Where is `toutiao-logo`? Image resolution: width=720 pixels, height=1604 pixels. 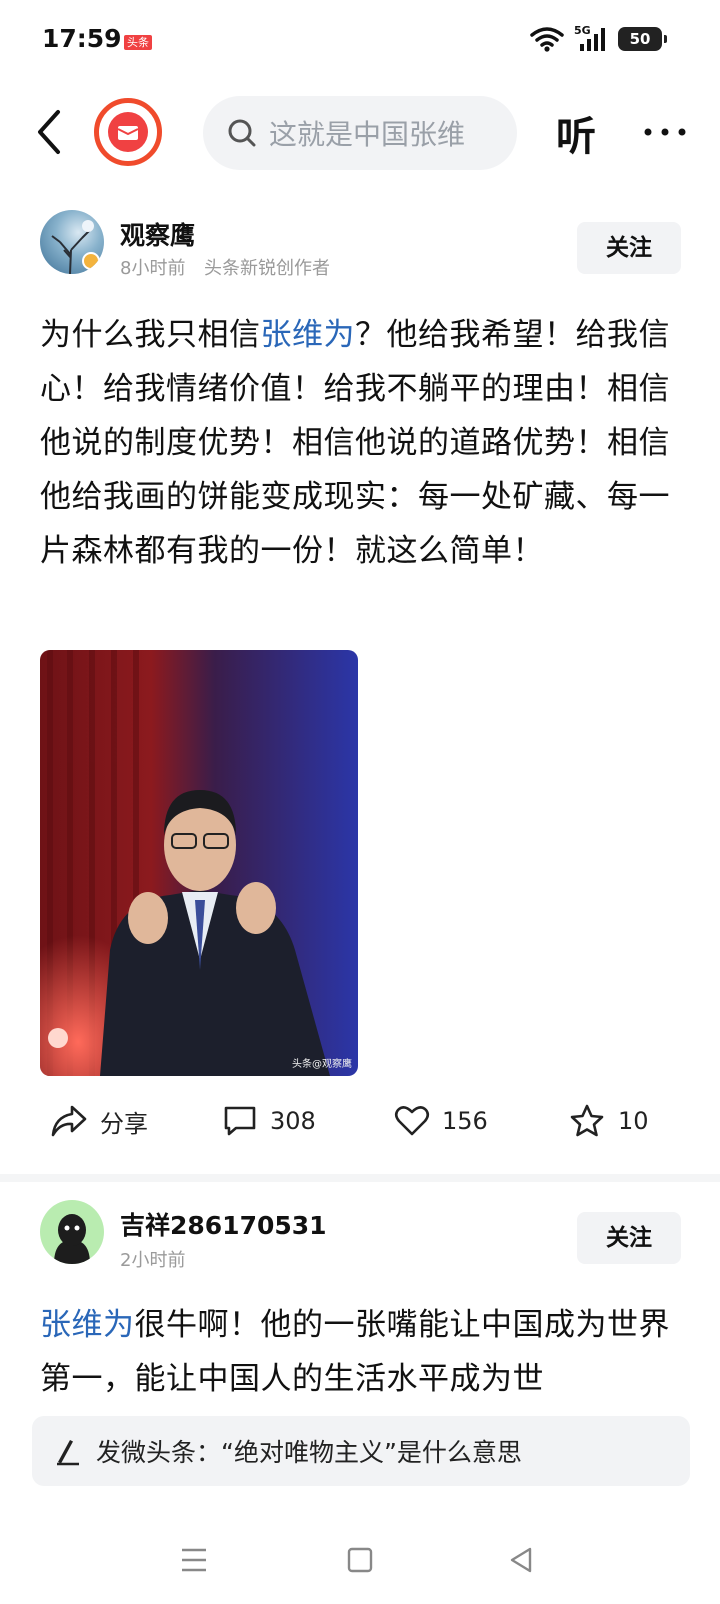 toutiao-logo is located at coordinates (128, 132).